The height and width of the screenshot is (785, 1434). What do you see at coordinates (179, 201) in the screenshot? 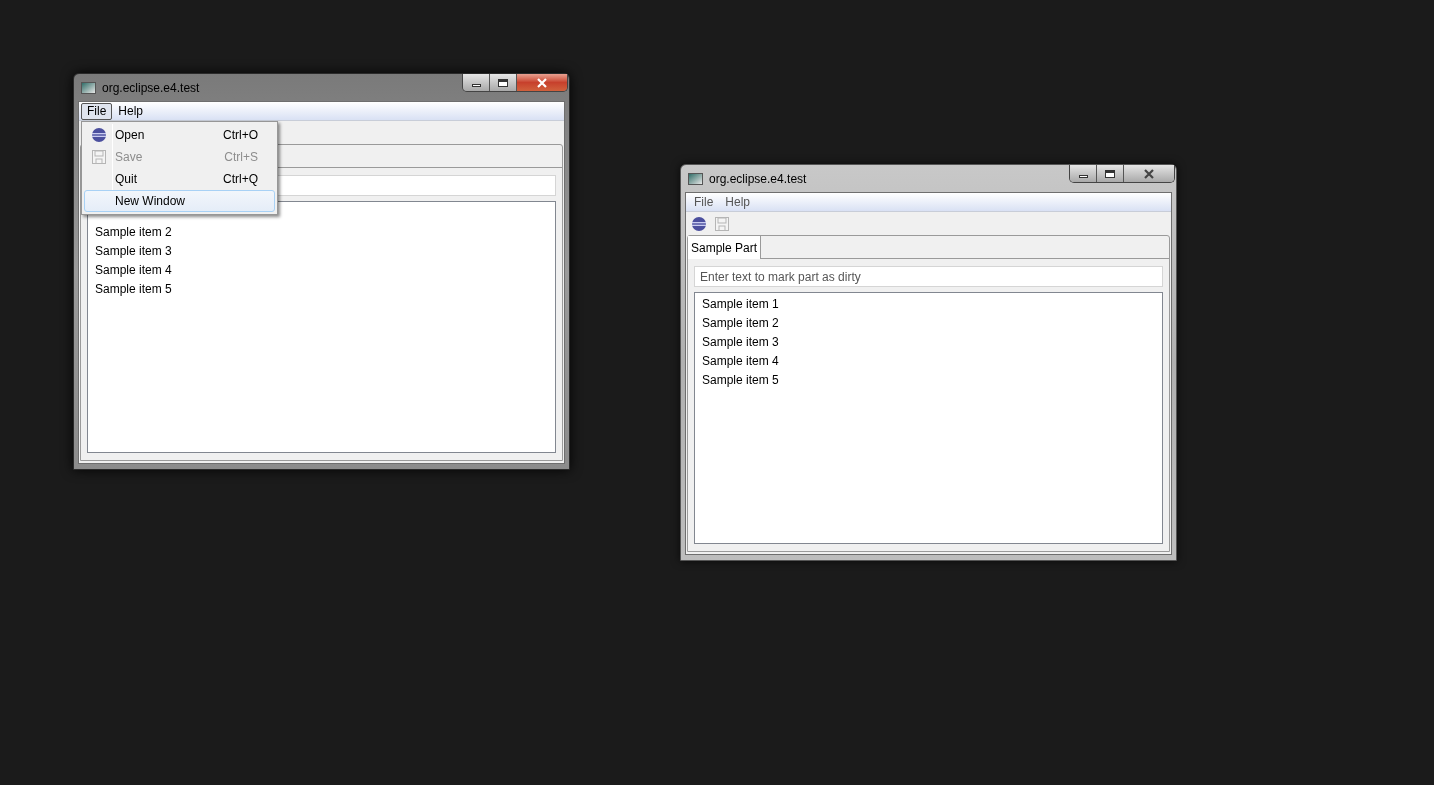
I see `menu-option: New Window` at bounding box center [179, 201].